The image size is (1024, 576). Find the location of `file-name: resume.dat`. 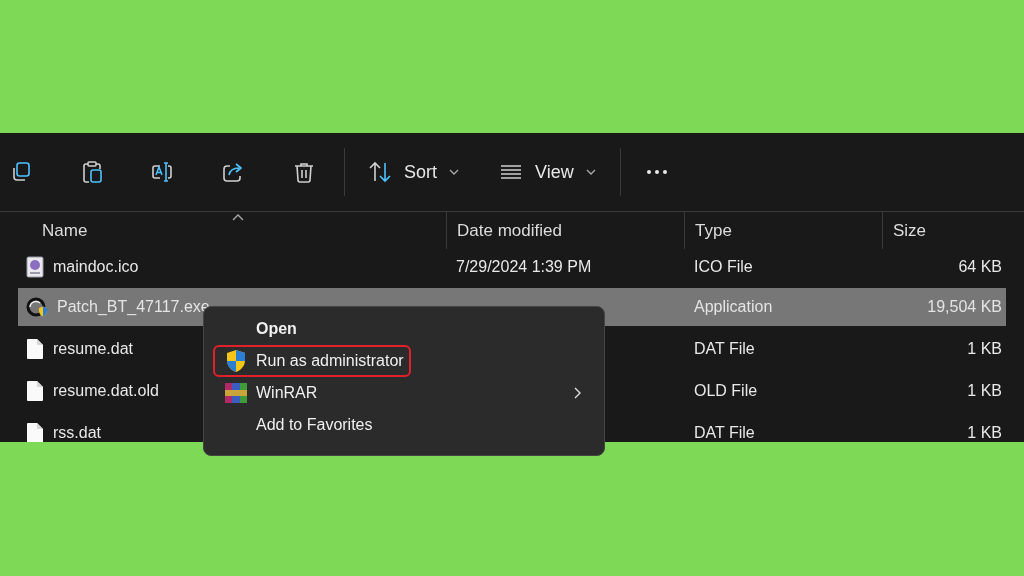

file-name: resume.dat is located at coordinates (93, 349).